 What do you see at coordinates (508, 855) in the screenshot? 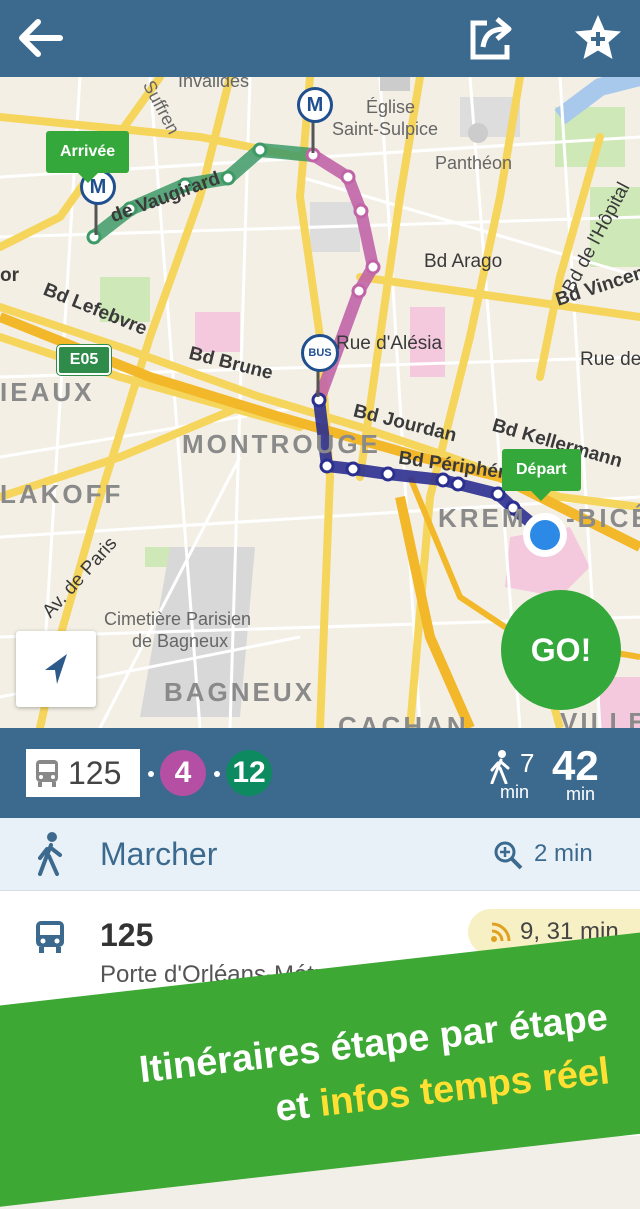
I see `zoom-in-icon` at bounding box center [508, 855].